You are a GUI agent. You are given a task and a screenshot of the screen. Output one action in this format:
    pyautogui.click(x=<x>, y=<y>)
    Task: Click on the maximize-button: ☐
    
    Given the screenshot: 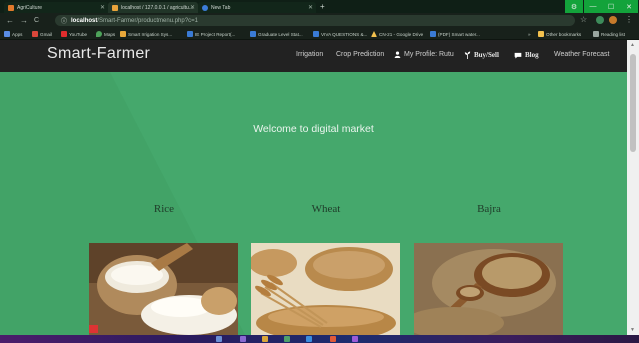 What is the action you would take?
    pyautogui.click(x=611, y=6)
    